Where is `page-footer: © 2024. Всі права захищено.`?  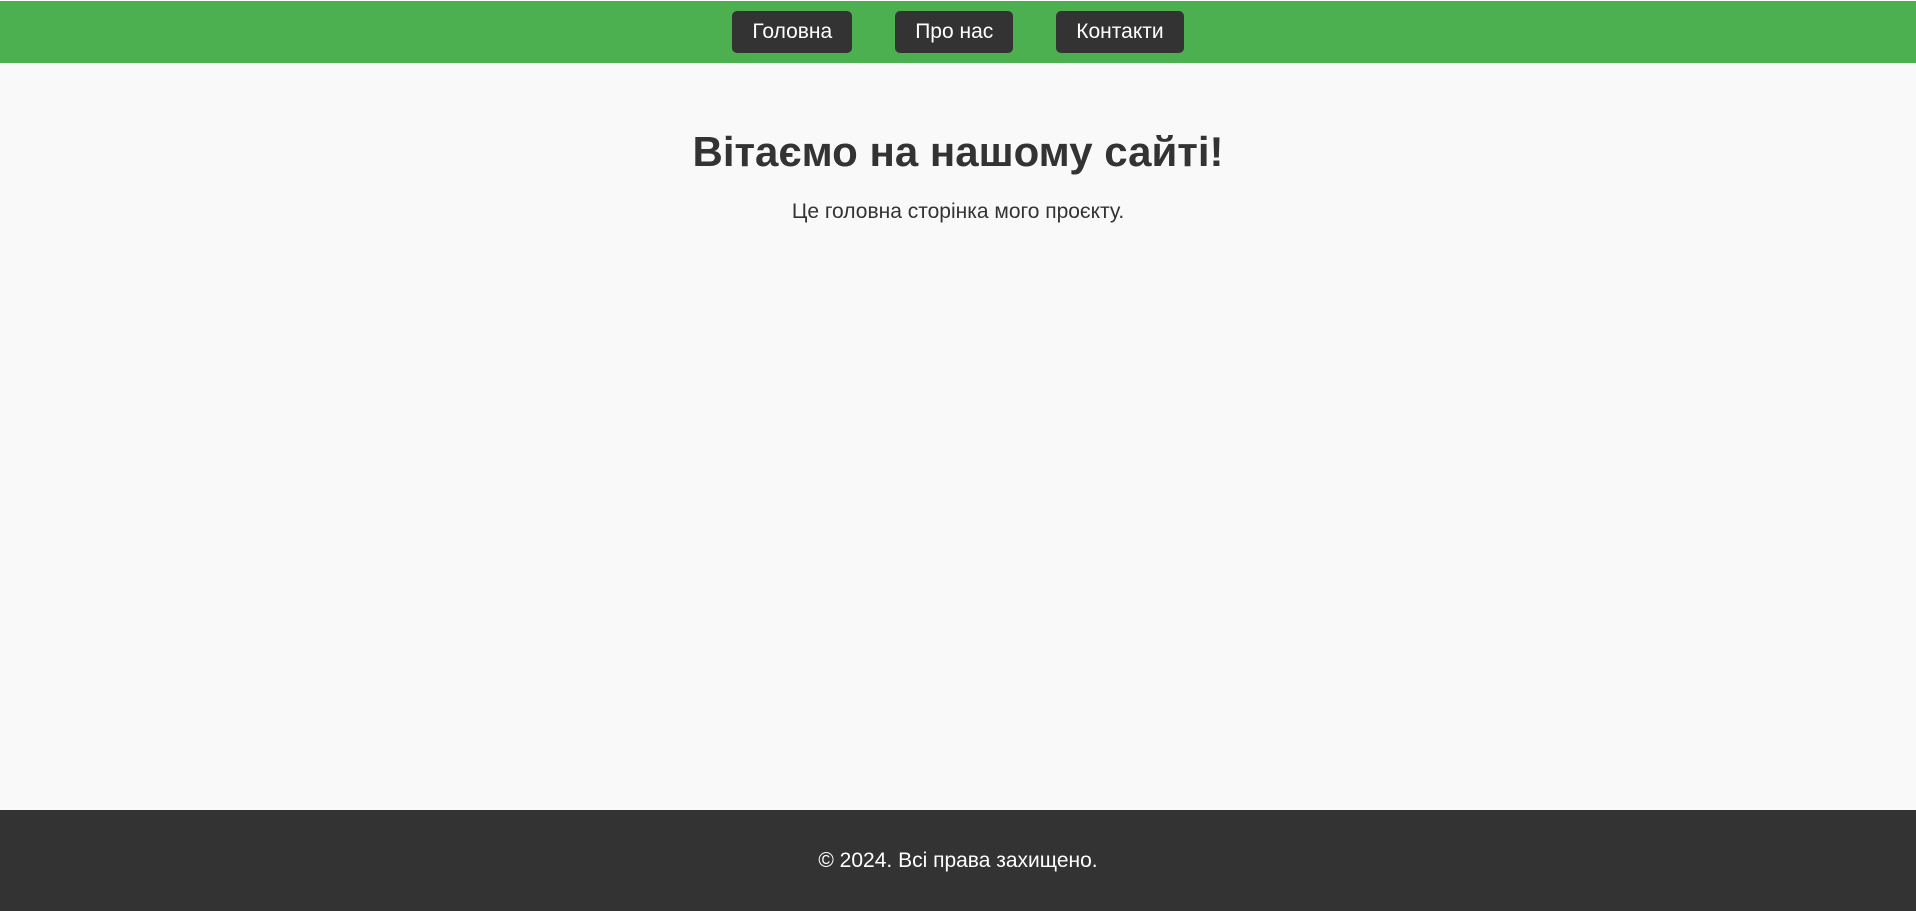
page-footer: © 2024. Всі права захищено. is located at coordinates (958, 860).